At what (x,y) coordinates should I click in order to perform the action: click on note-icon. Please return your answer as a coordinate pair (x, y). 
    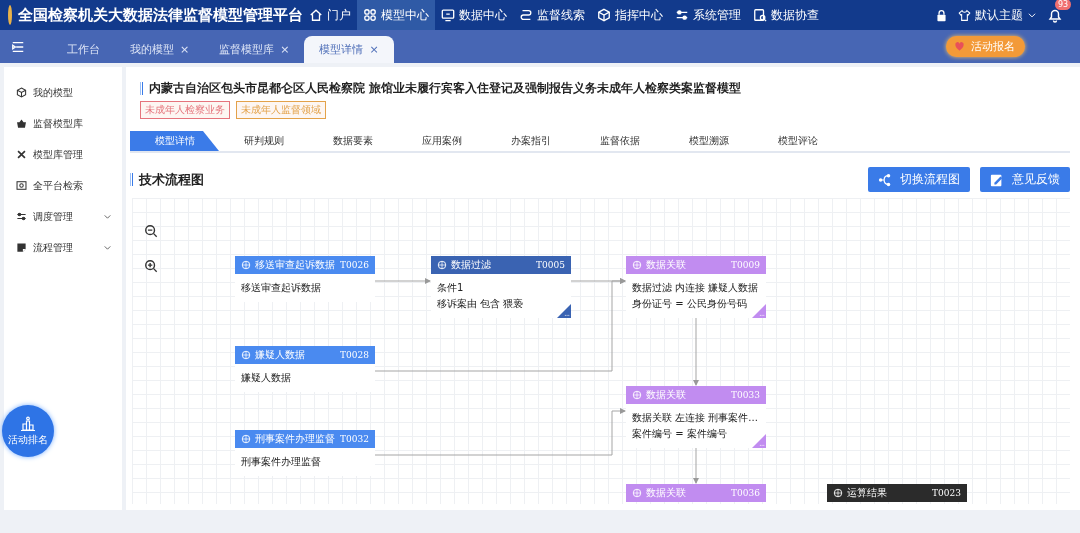
    Looking at the image, I should click on (21, 247).